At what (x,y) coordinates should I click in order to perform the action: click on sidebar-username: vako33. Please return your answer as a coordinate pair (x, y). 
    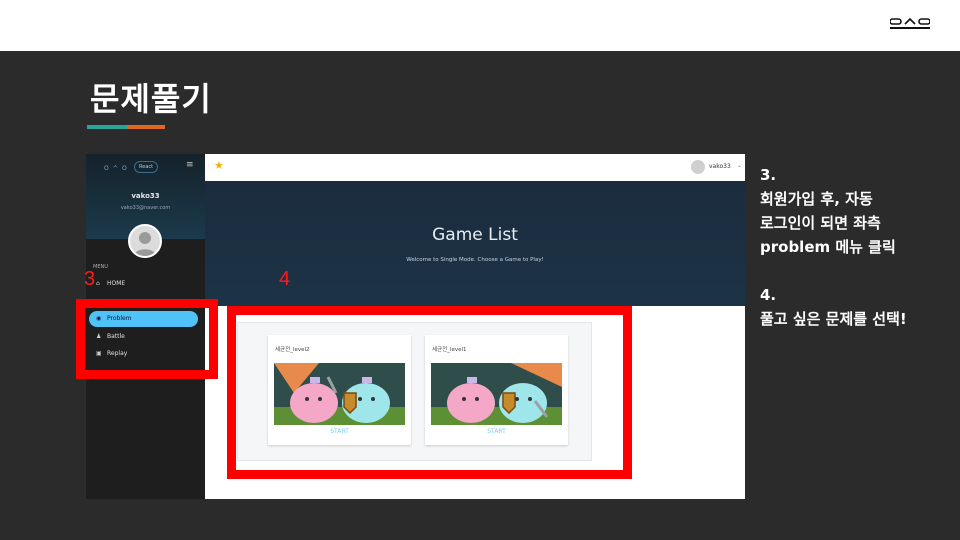
    Looking at the image, I should click on (145, 196).